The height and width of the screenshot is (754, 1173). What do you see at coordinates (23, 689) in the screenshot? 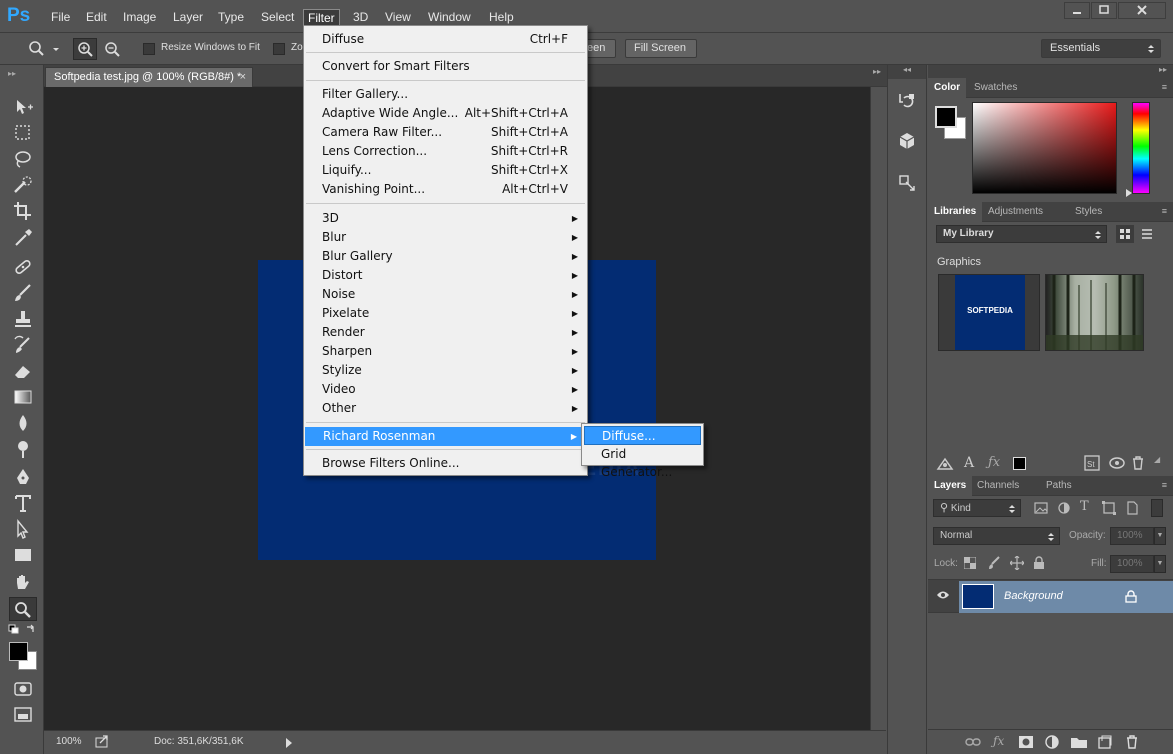
I see `quick-mask-icon` at bounding box center [23, 689].